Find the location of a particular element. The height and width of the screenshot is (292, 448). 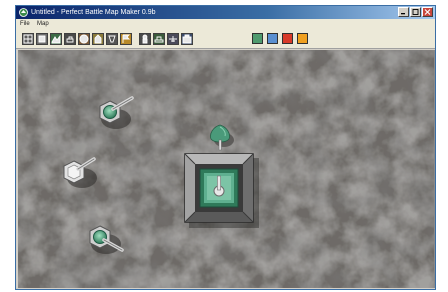

base-icon is located at coordinates (187, 39).